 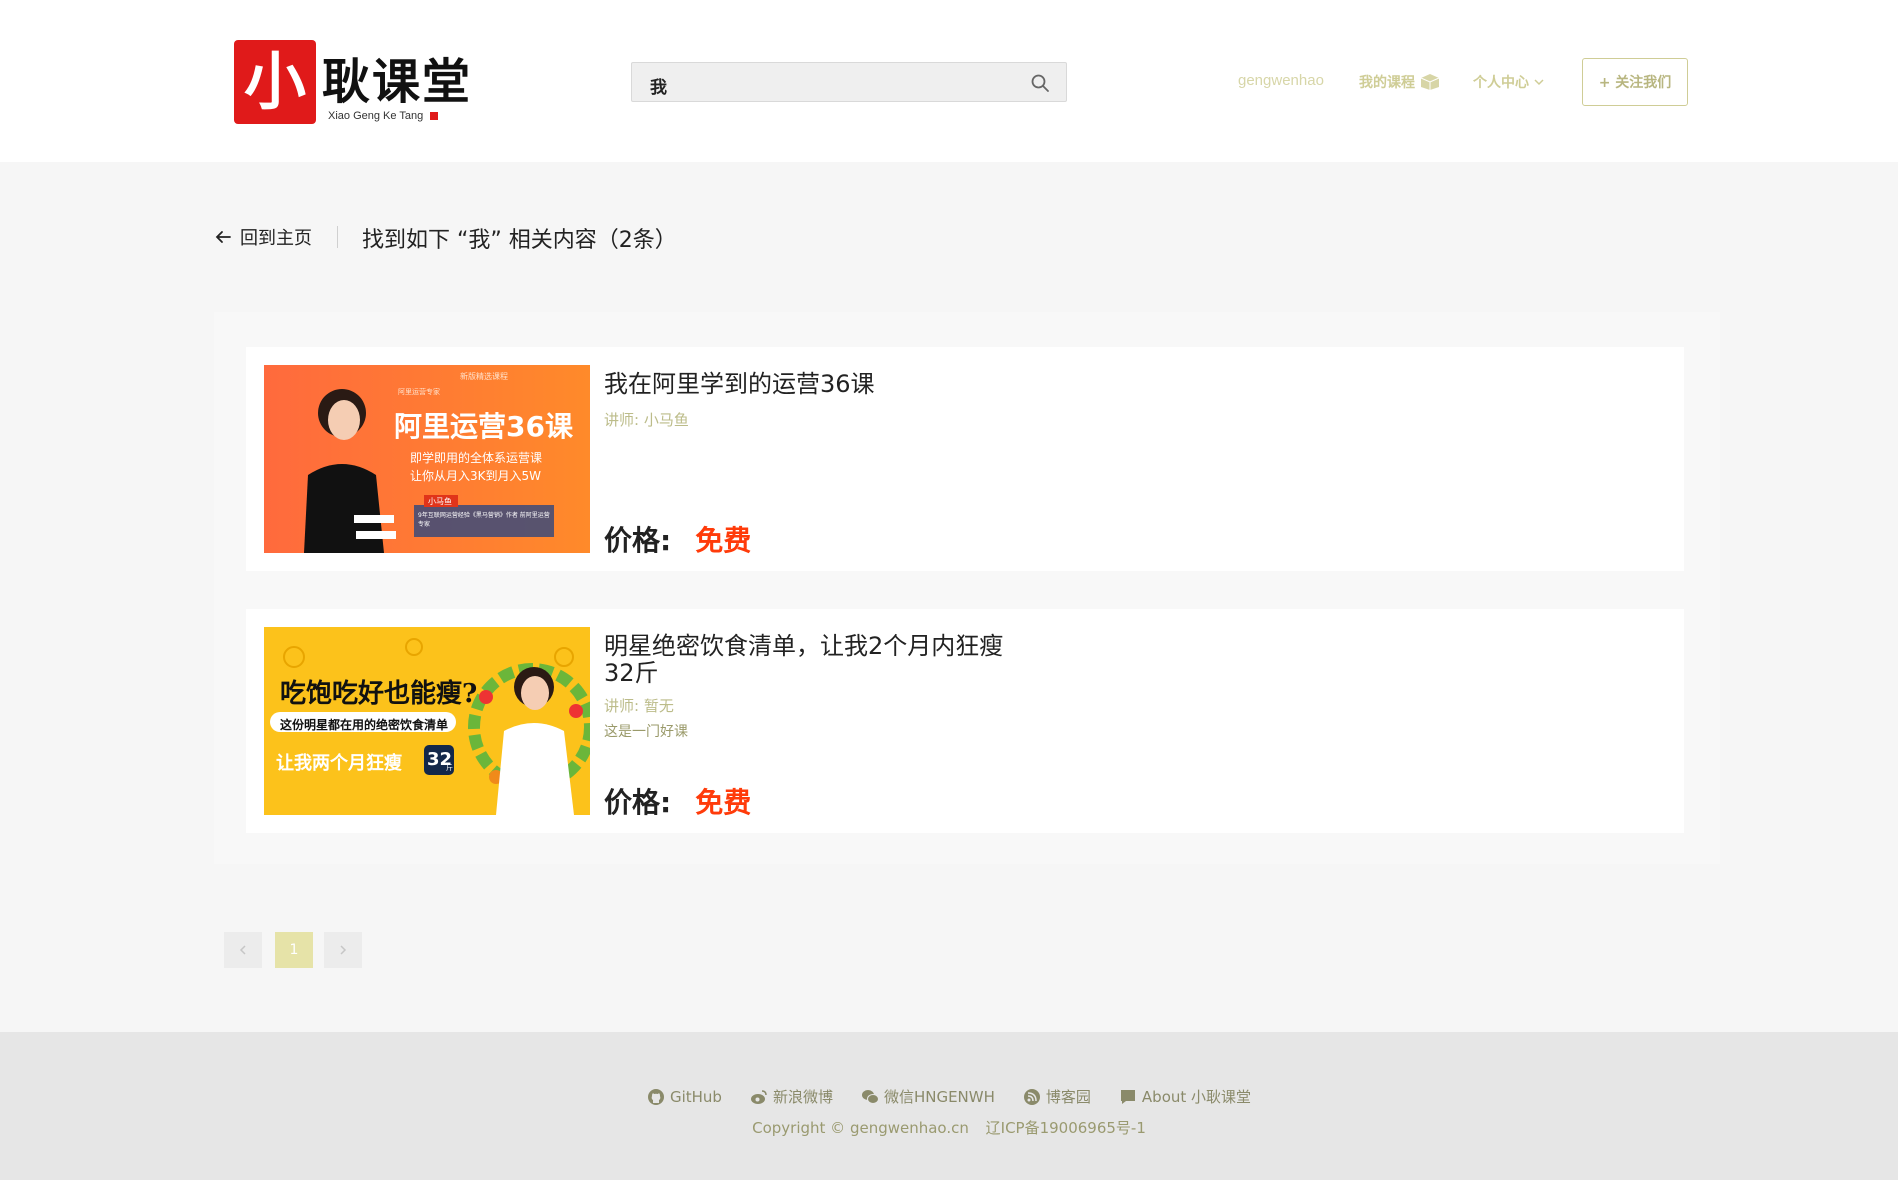 What do you see at coordinates (484, 520) in the screenshot?
I see `thumb-bio: 9年互联网运营经验《黑马营销》作者 前阿里运营专家` at bounding box center [484, 520].